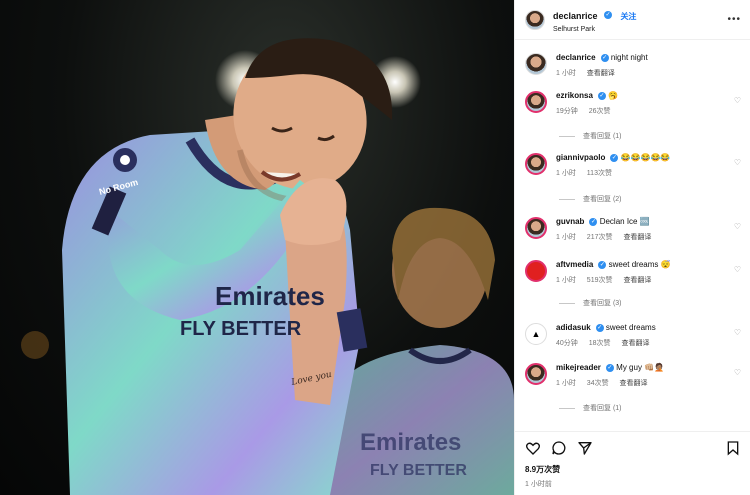 The image size is (750, 495). I want to click on comment-item: giannivpaolo ✓ 😂😂😂😂😂 1 小时 113次赞 ♡, so click(633, 165).